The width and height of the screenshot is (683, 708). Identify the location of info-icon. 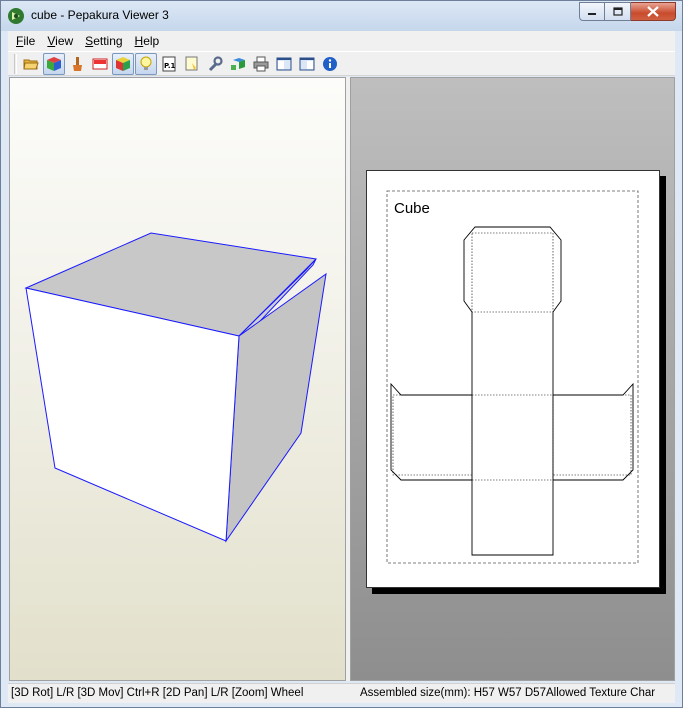
(330, 63).